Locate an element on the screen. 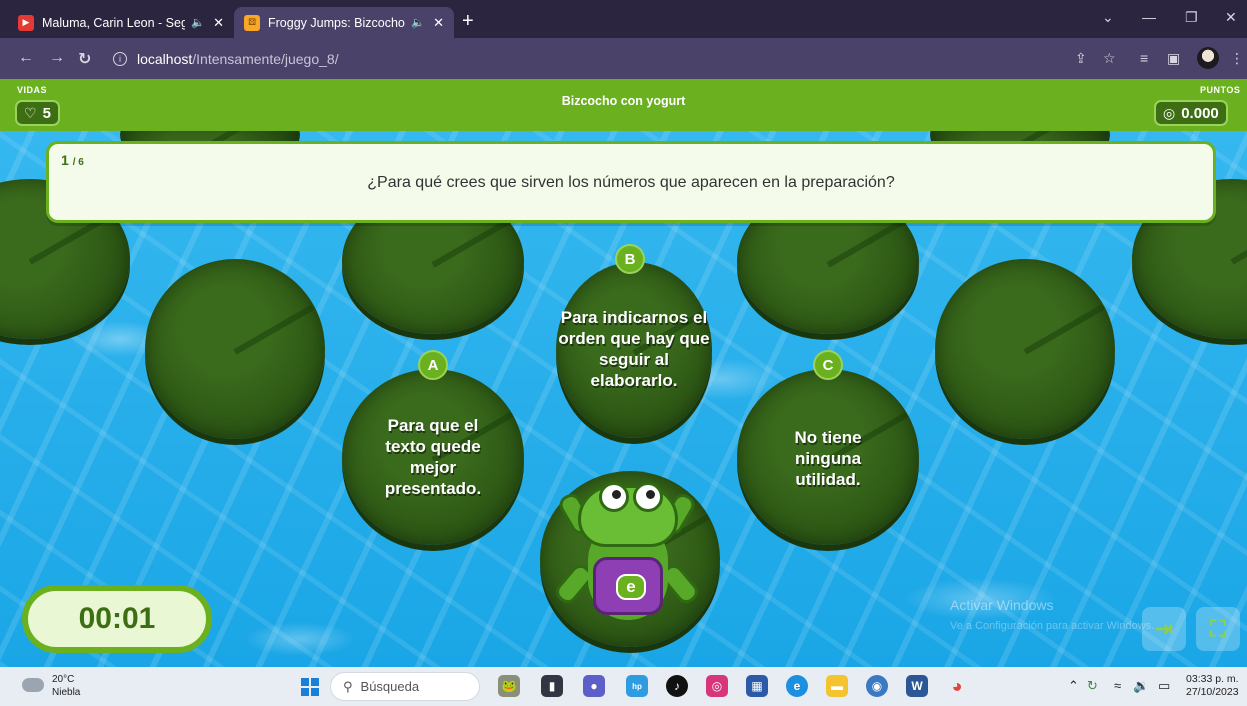 The height and width of the screenshot is (706, 1247). coin-icon: ◎ is located at coordinates (1169, 112).